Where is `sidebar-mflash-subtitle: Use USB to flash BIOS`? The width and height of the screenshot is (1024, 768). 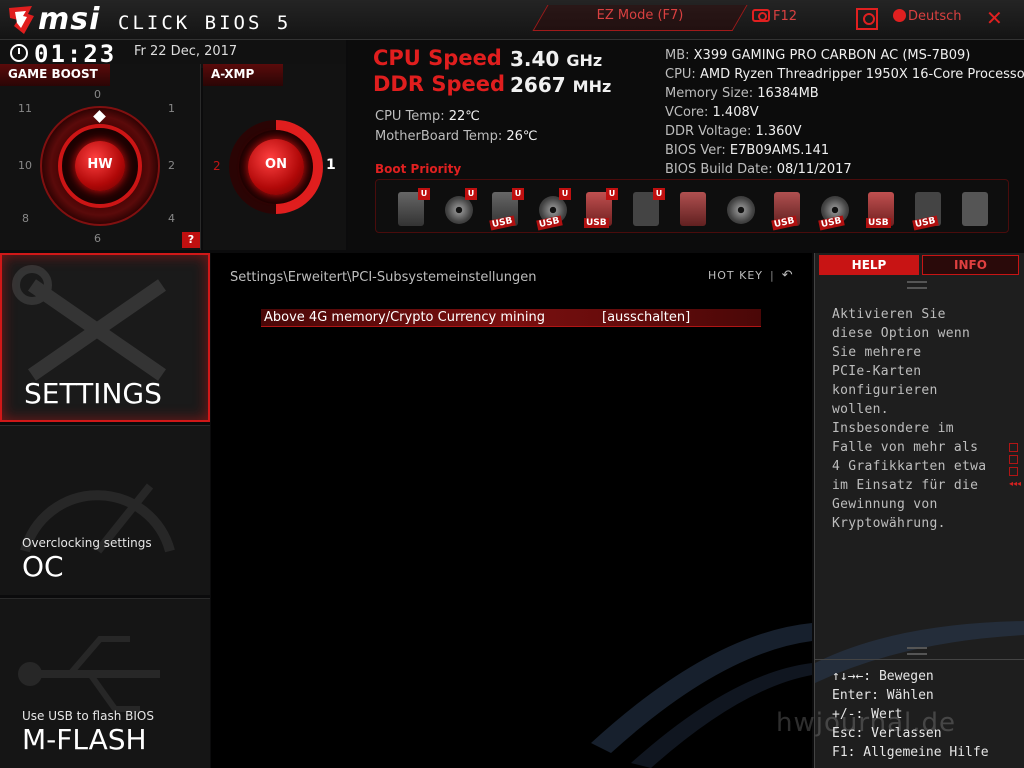
sidebar-mflash-subtitle: Use USB to flash BIOS is located at coordinates (88, 716).